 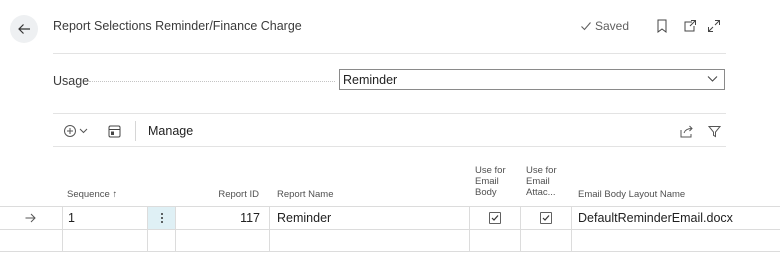 I want to click on usage-select: Reminder, so click(x=532, y=79).